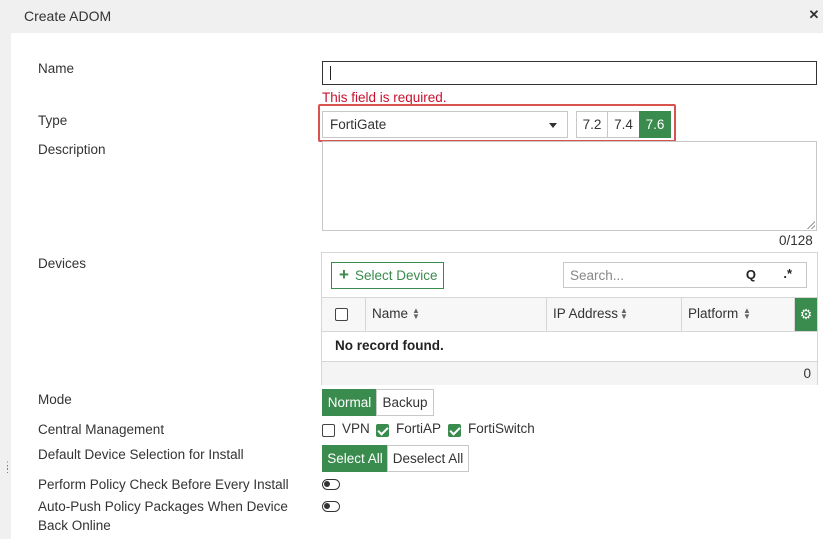  I want to click on header-select-cell, so click(344, 314).